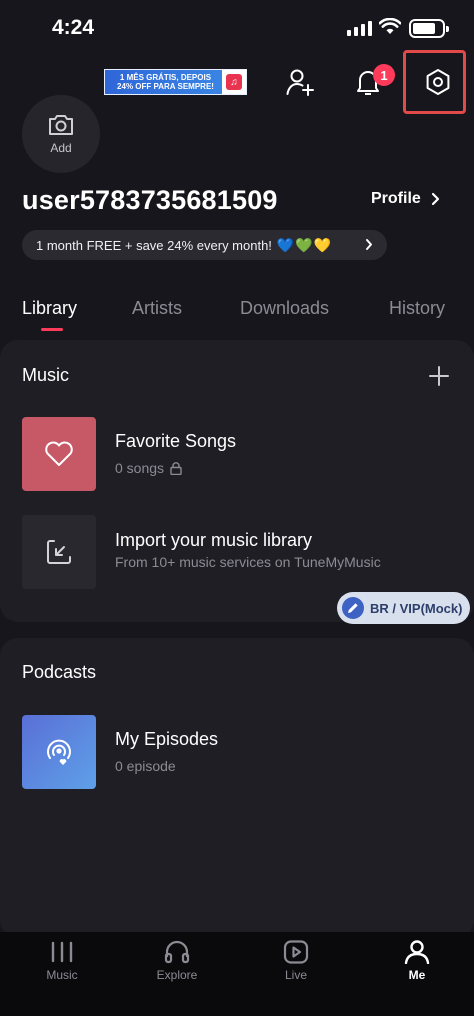  I want to click on favorite-songs-count: 0 songs, so click(140, 468).